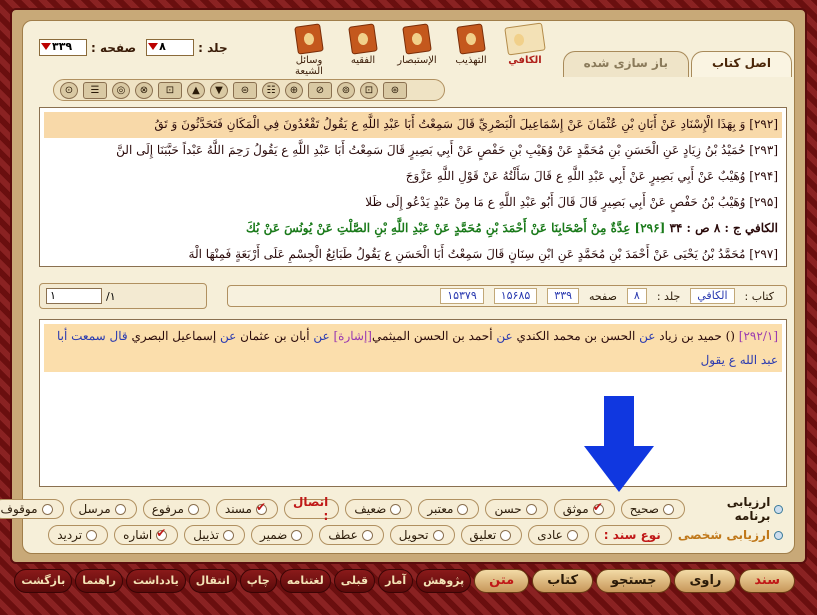  I want to click on toolbar-button-1: ☰, so click(95, 90).